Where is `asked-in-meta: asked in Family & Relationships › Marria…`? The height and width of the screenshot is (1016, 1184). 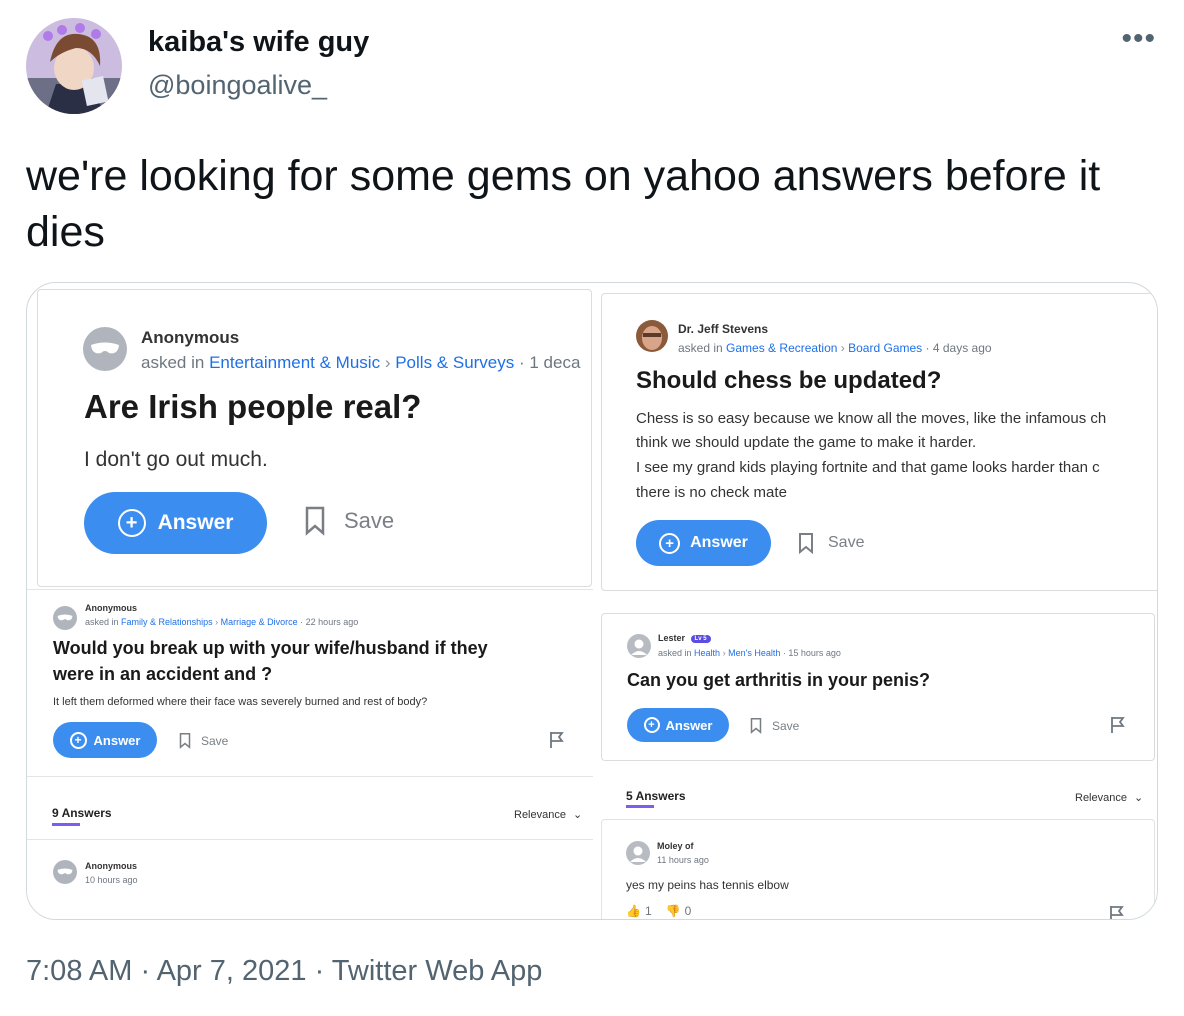
asked-in-meta: asked in Family & Relationships › Marria… is located at coordinates (221, 622).